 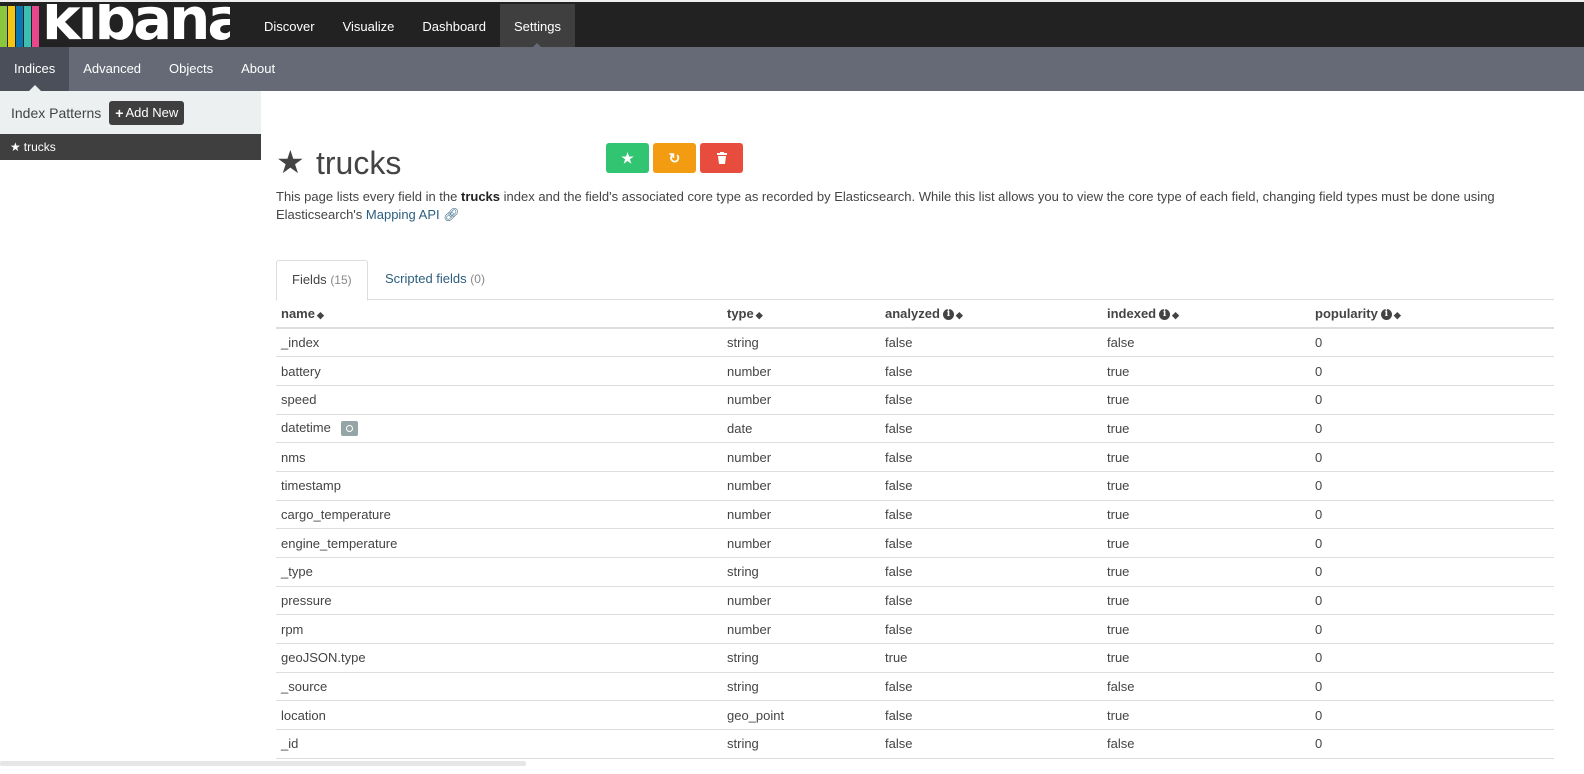 What do you see at coordinates (56, 112) in the screenshot?
I see `sidebar-title: Index Patterns` at bounding box center [56, 112].